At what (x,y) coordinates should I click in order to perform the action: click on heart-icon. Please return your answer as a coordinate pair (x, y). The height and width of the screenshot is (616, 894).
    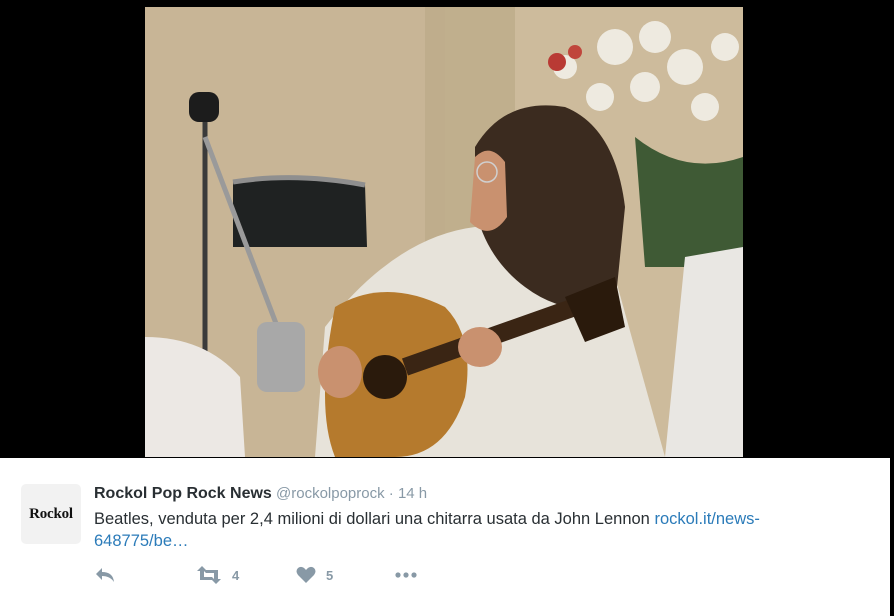
    Looking at the image, I should click on (306, 574).